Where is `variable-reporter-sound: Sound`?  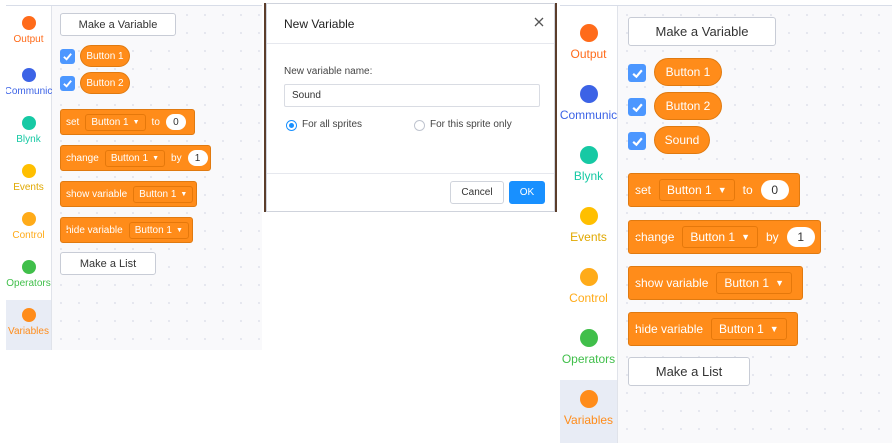 variable-reporter-sound: Sound is located at coordinates (682, 140).